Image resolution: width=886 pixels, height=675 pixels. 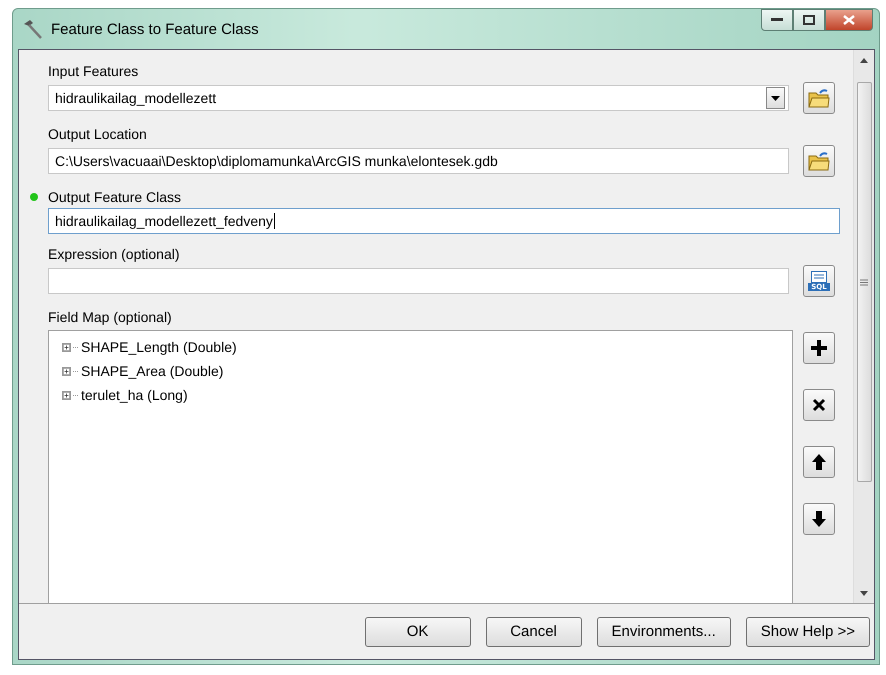 I want to click on add-button, so click(x=819, y=348).